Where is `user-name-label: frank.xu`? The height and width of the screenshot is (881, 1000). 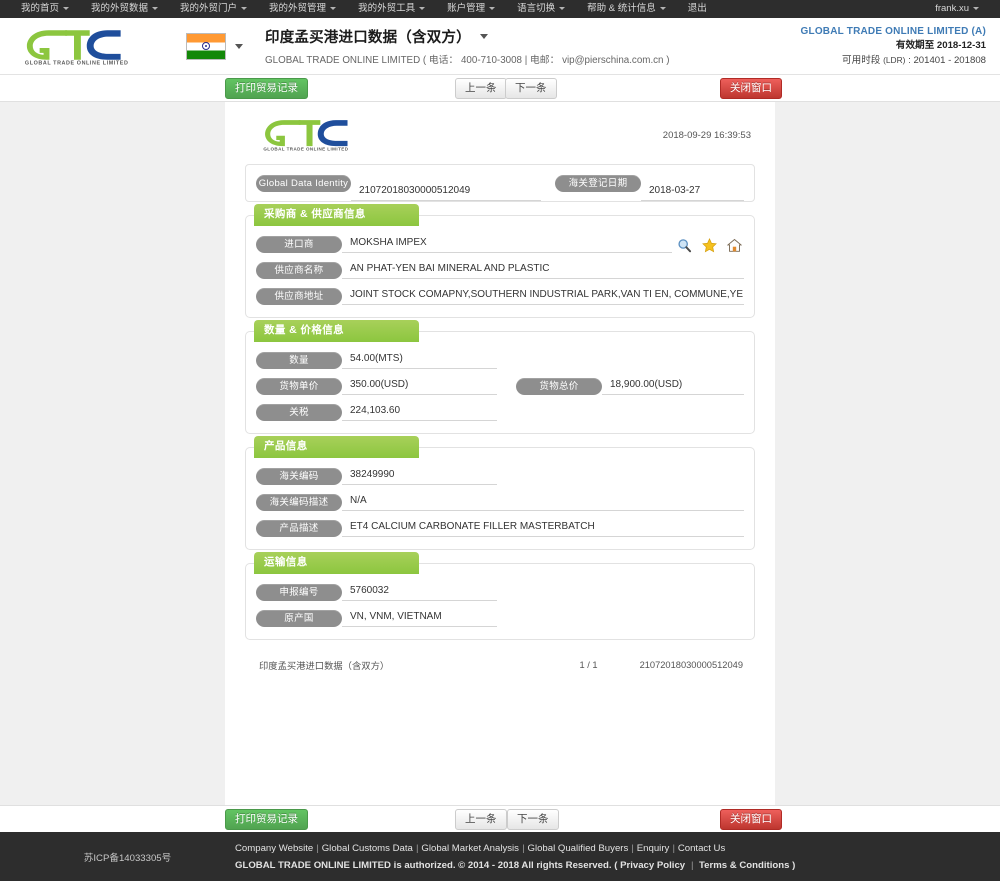
user-name-label: frank.xu is located at coordinates (952, 8).